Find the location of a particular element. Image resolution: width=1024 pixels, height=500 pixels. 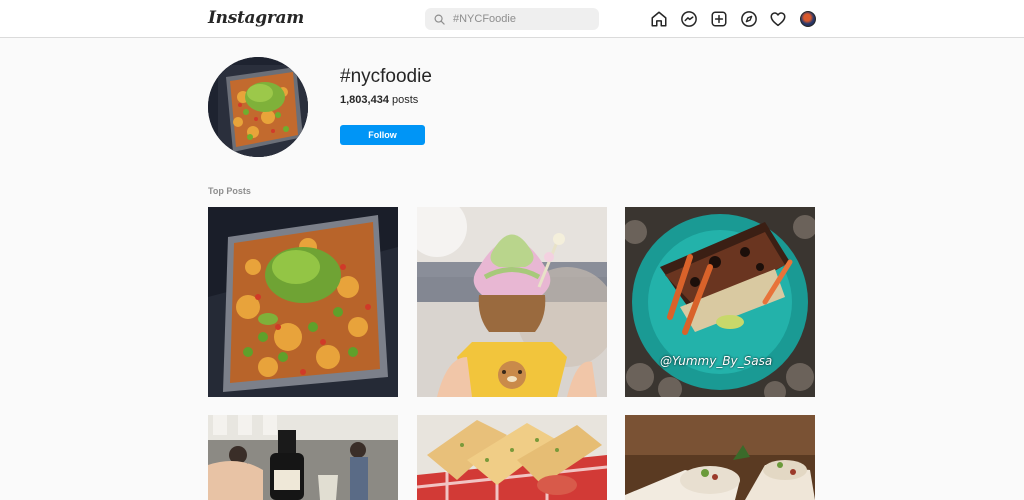

follow-button: Follow is located at coordinates (382, 135).